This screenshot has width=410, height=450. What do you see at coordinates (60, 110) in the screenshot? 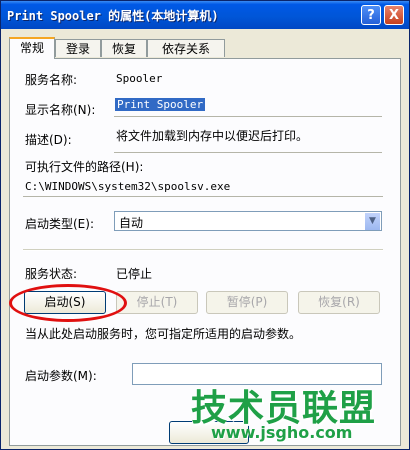
I see `display-name-label: 显示名称(N):` at bounding box center [60, 110].